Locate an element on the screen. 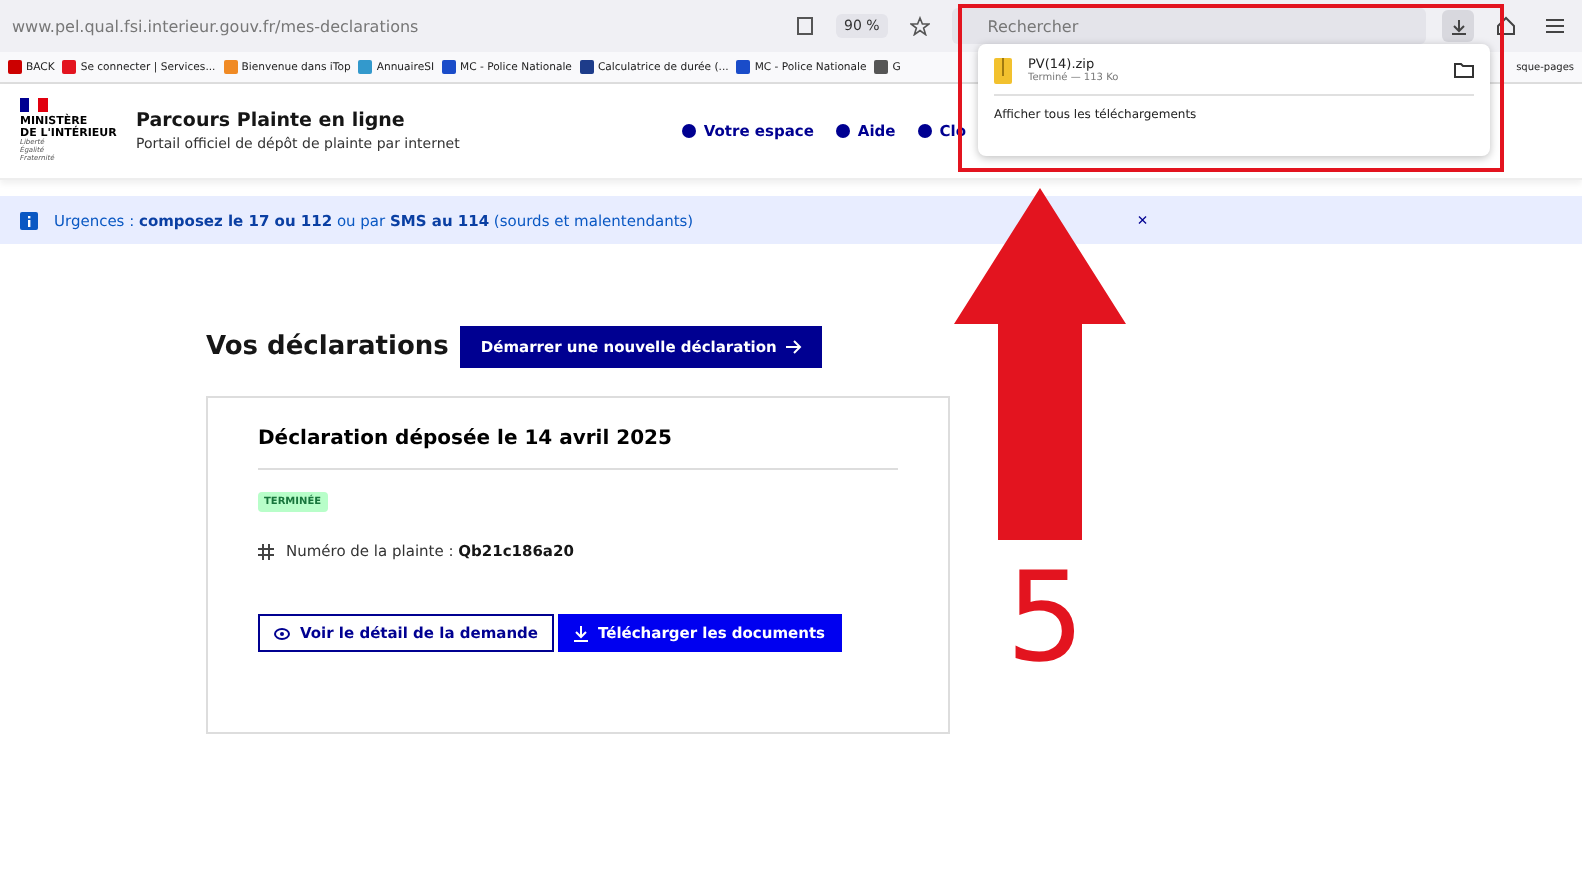 Image resolution: width=1582 pixels, height=890 pixels. card-title: Déclaration déposée le 14 avril 2025 is located at coordinates (578, 449).